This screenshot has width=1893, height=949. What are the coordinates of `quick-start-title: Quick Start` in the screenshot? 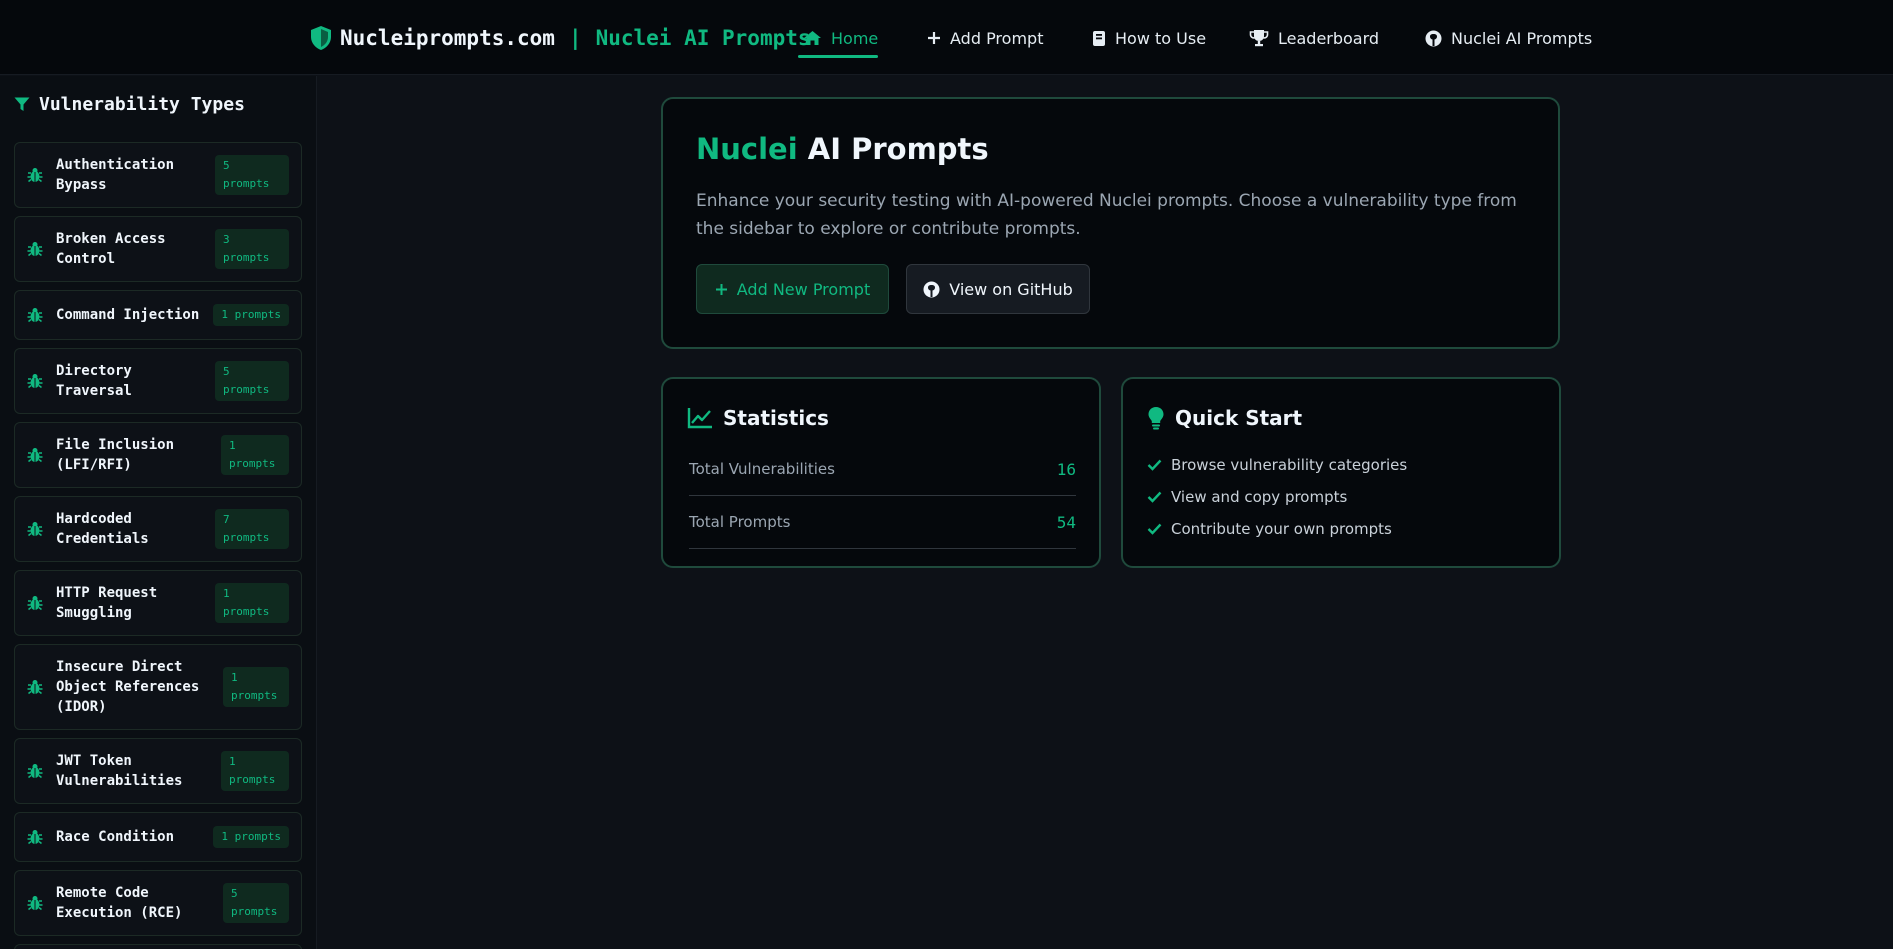 It's located at (1224, 418).